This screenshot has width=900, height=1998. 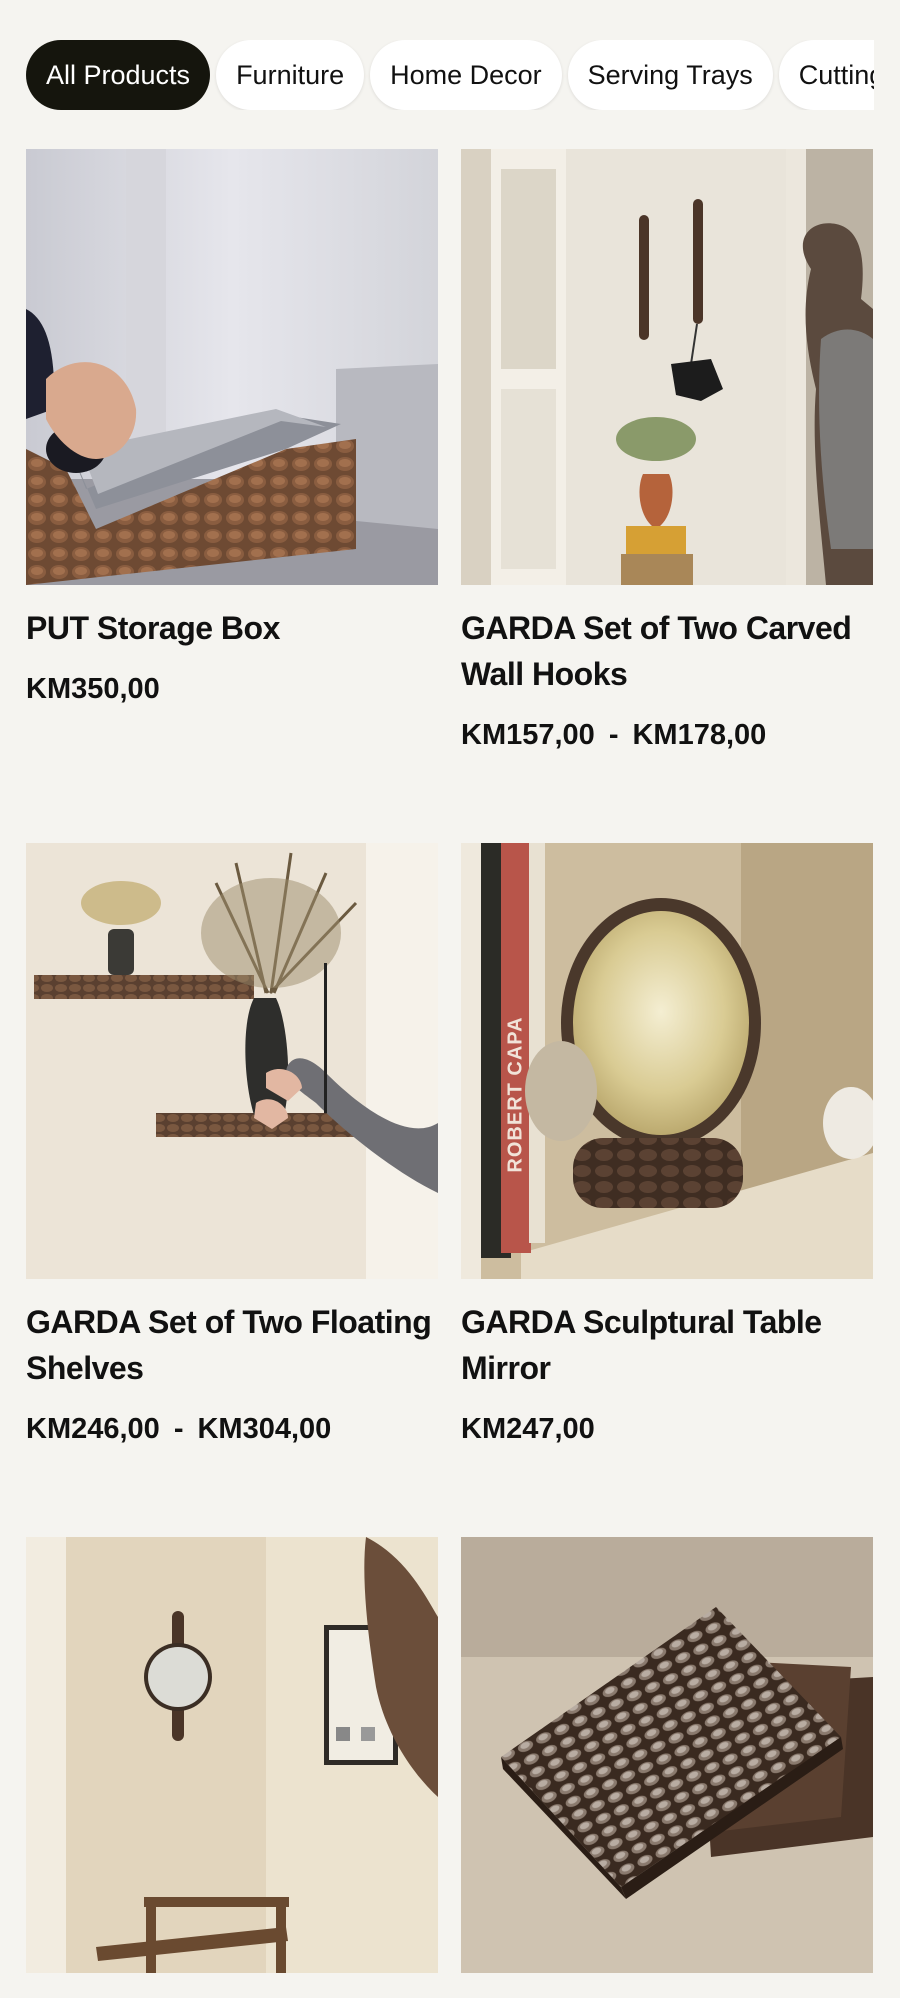 I want to click on filter-chip-furniture: Furniture, so click(x=290, y=75).